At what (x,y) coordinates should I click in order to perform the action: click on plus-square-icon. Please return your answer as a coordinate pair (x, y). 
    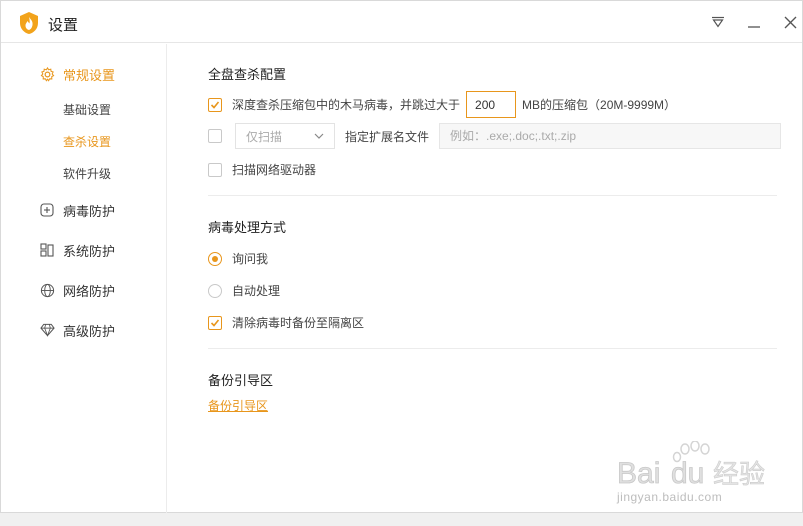
    Looking at the image, I should click on (47, 210).